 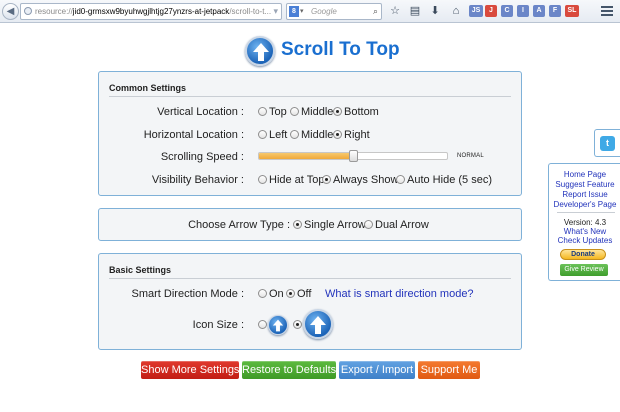 What do you see at coordinates (318, 324) in the screenshot?
I see `large-arrow-preview-icon` at bounding box center [318, 324].